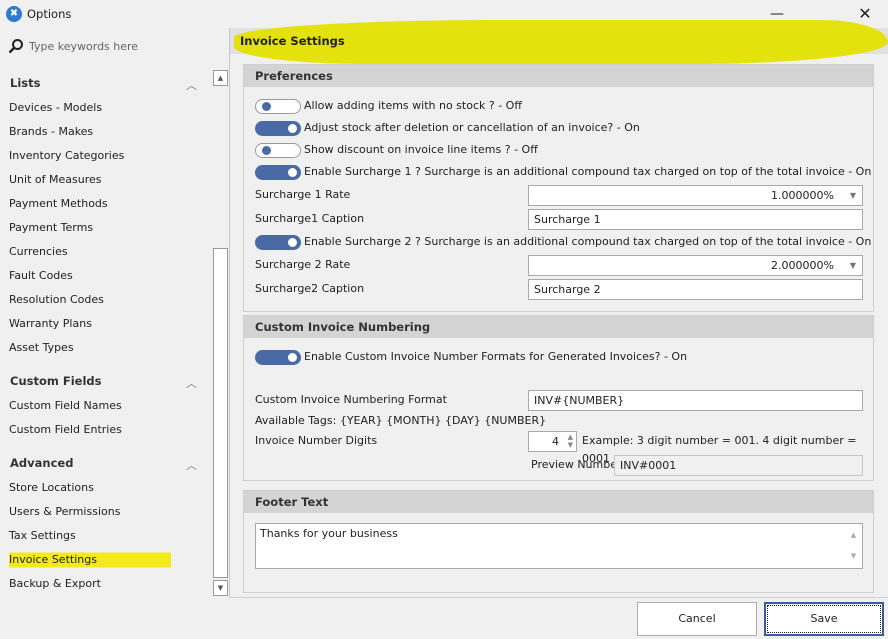 The image size is (888, 639). What do you see at coordinates (278, 357) in the screenshot?
I see `custom-number-format-toggle` at bounding box center [278, 357].